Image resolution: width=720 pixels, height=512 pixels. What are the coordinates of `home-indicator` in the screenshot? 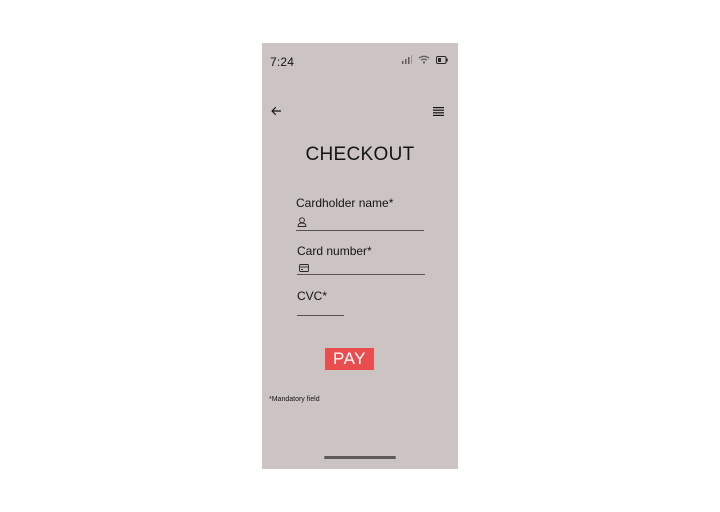 It's located at (360, 457).